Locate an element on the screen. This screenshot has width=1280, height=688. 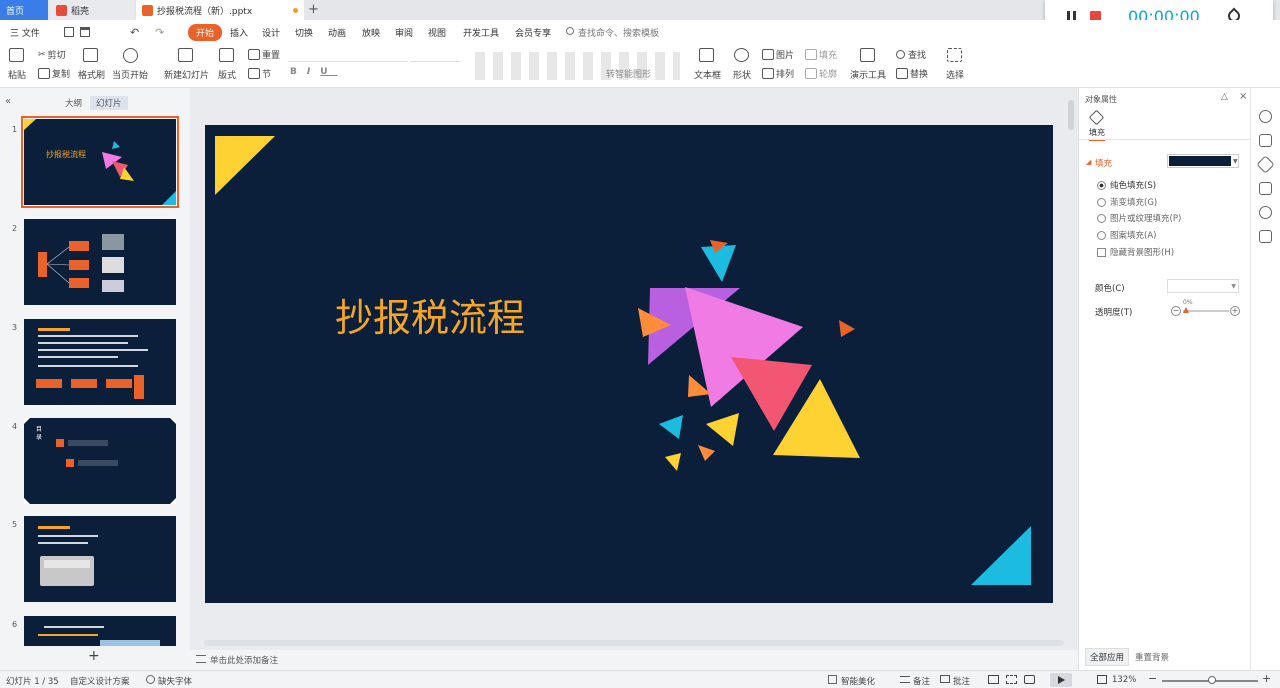
font-name-select is located at coordinates (348, 55).